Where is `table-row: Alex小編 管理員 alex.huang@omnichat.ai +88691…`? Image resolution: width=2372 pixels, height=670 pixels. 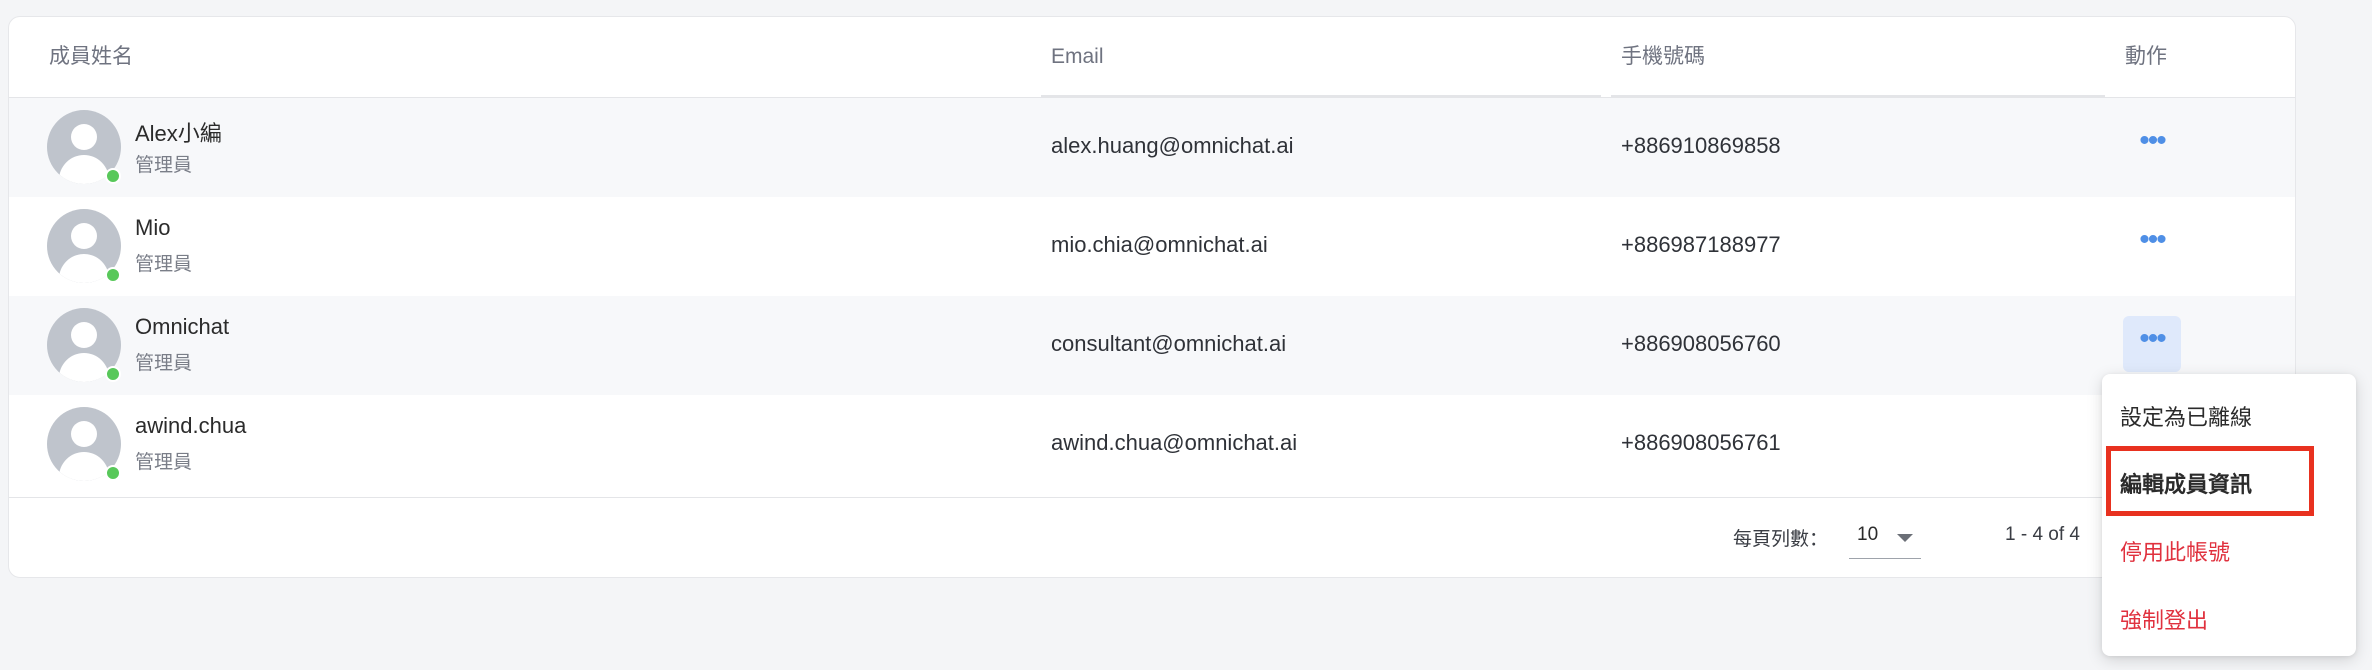 table-row: Alex小編 管理員 alex.huang@omnichat.ai +88691… is located at coordinates (1152, 147).